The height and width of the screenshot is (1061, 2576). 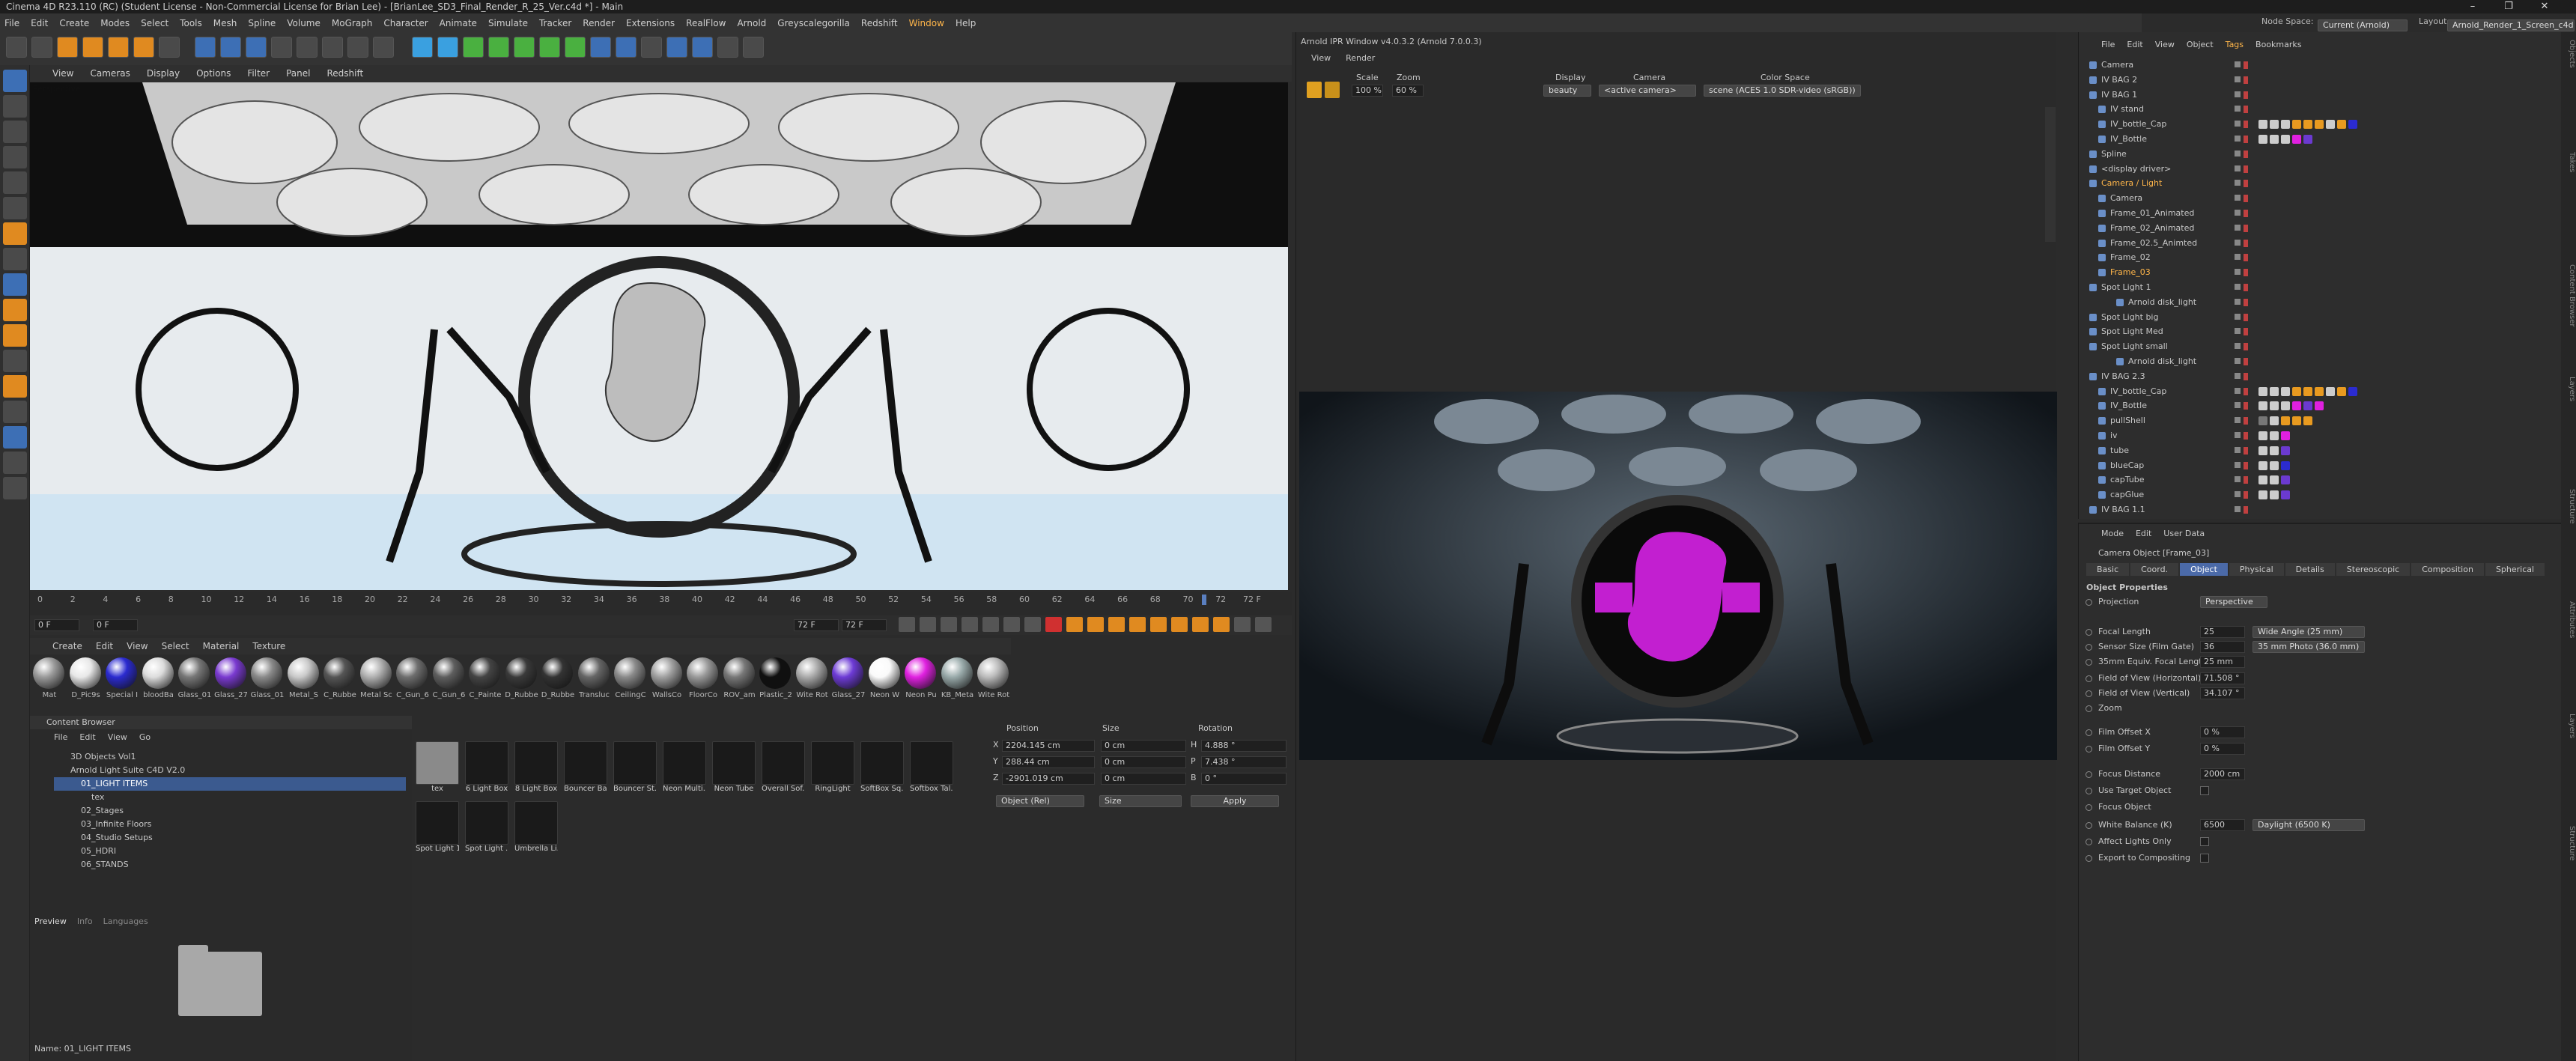 I want to click on rotation-field: 7.438 °, so click(x=1244, y=762).